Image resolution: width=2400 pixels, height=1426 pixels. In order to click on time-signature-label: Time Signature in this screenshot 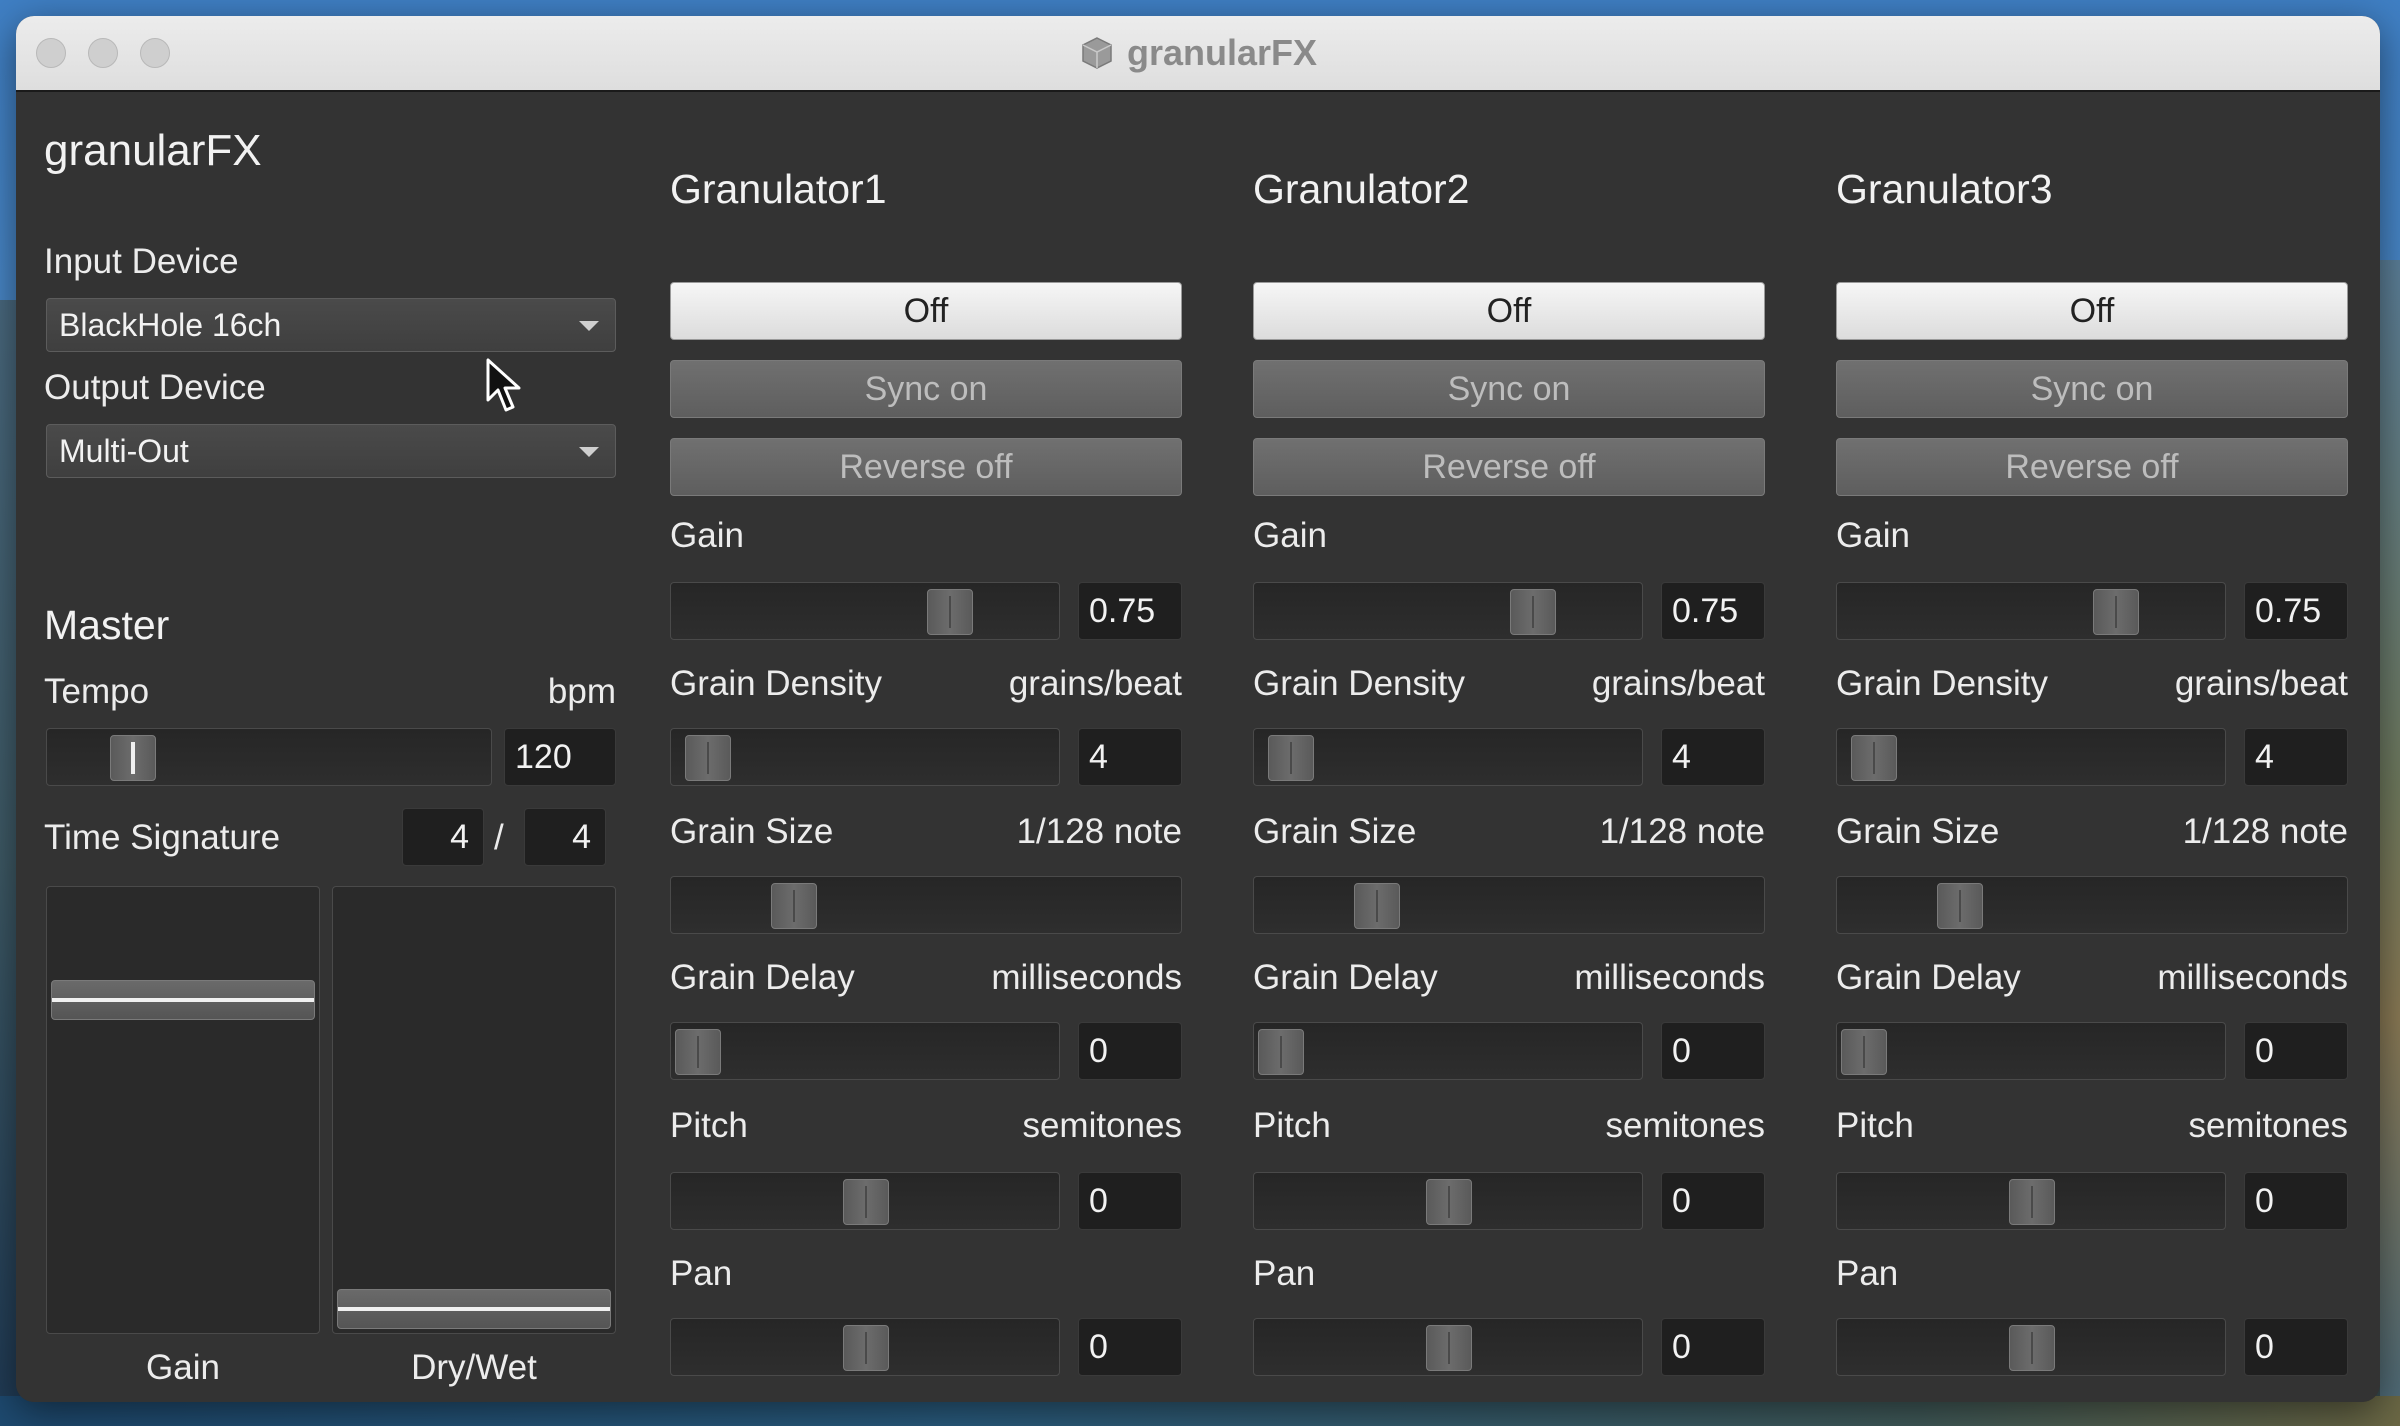, I will do `click(162, 837)`.